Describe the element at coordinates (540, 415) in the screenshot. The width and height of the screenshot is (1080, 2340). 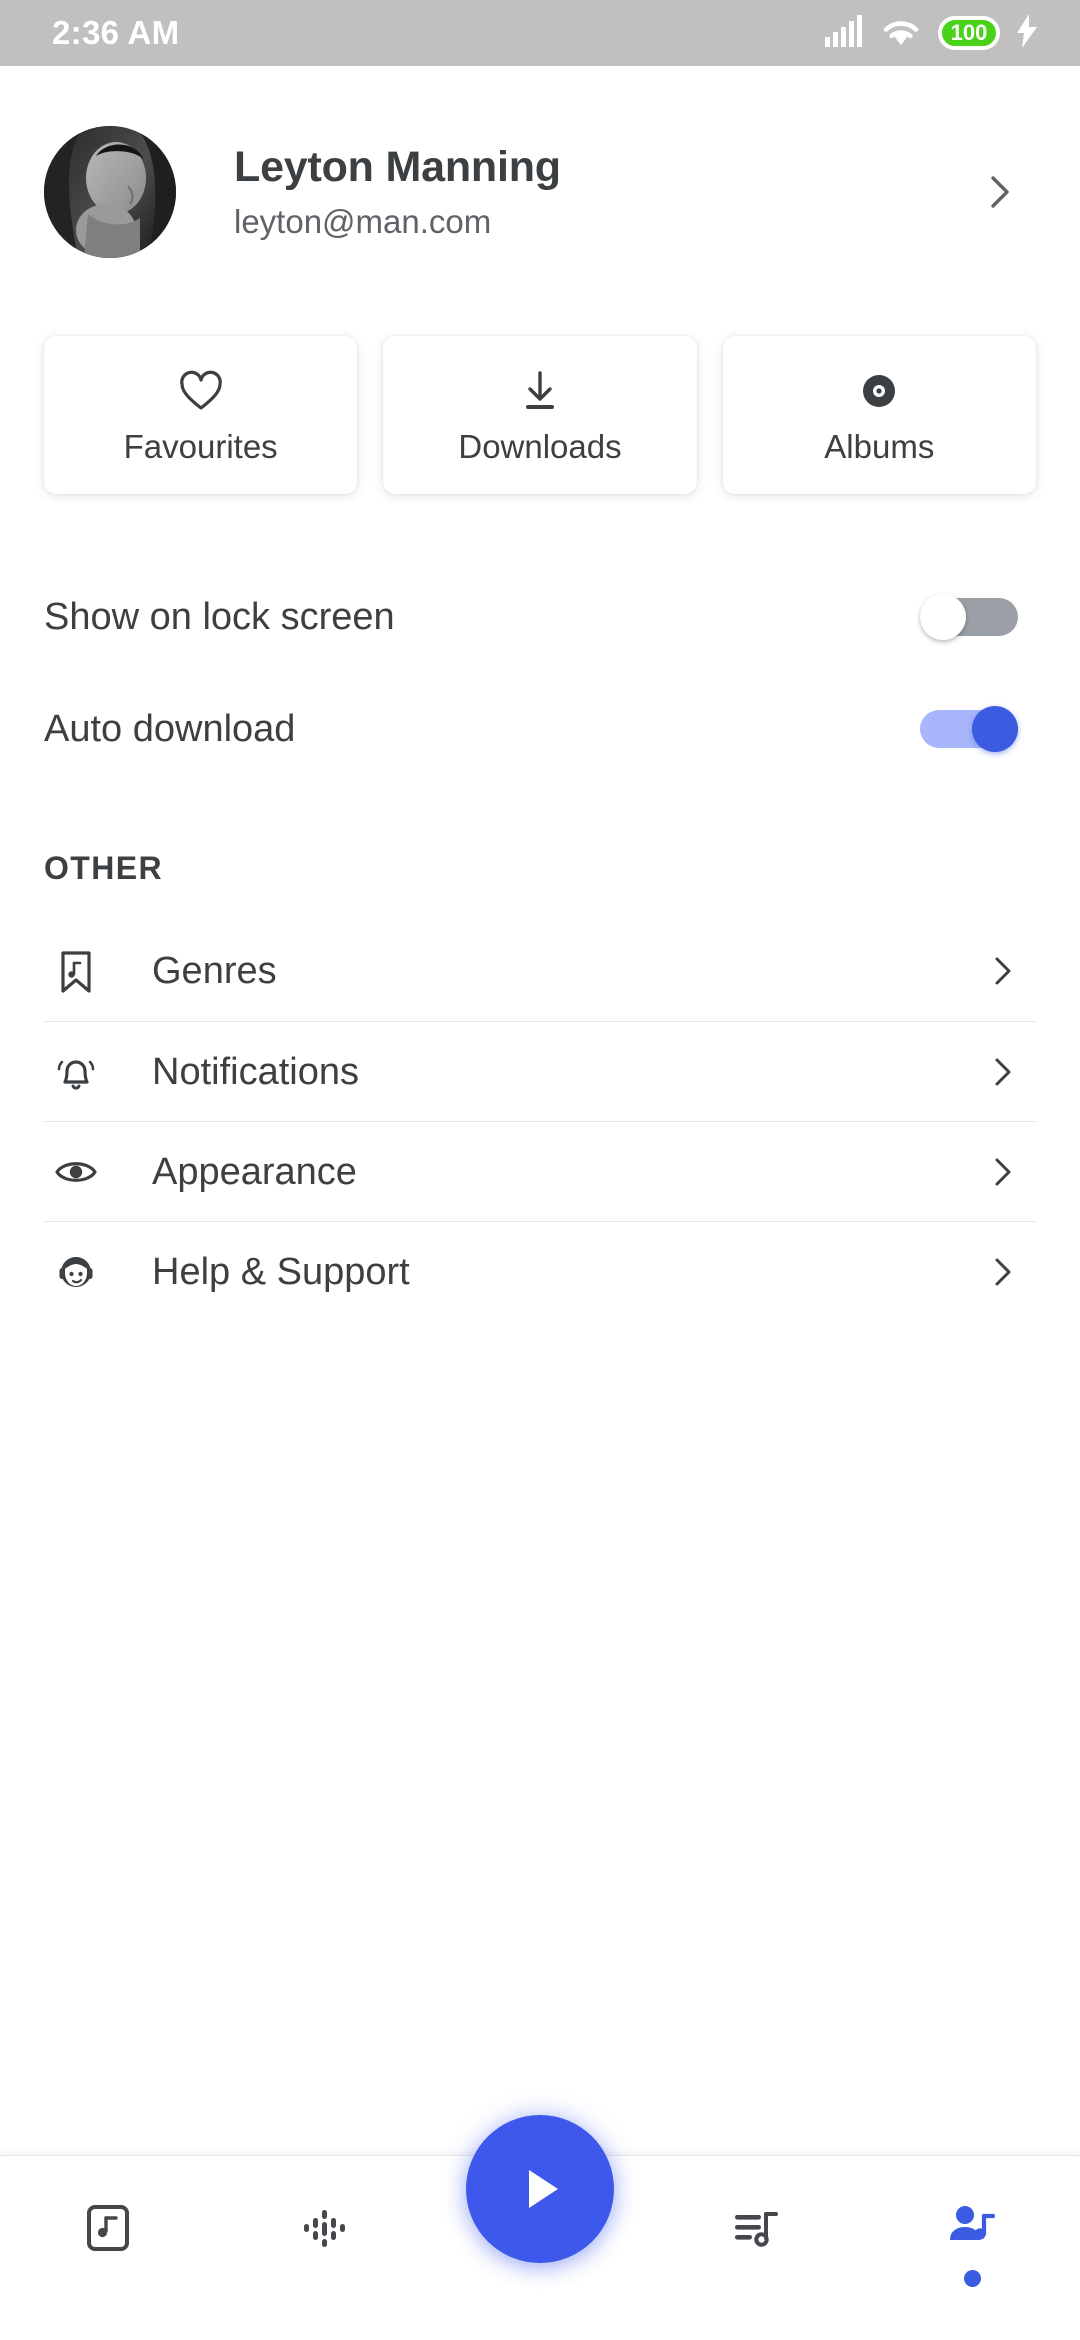
I see `card-downloads: Downloads` at that location.